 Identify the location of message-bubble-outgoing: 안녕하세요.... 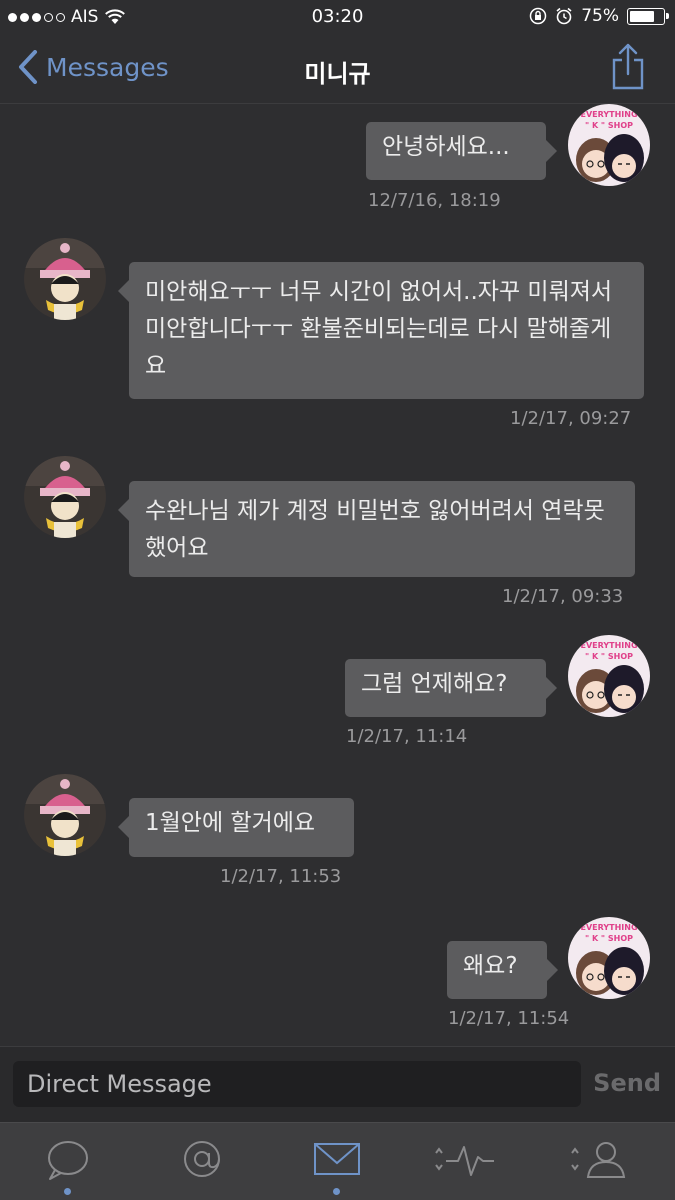
(461, 151).